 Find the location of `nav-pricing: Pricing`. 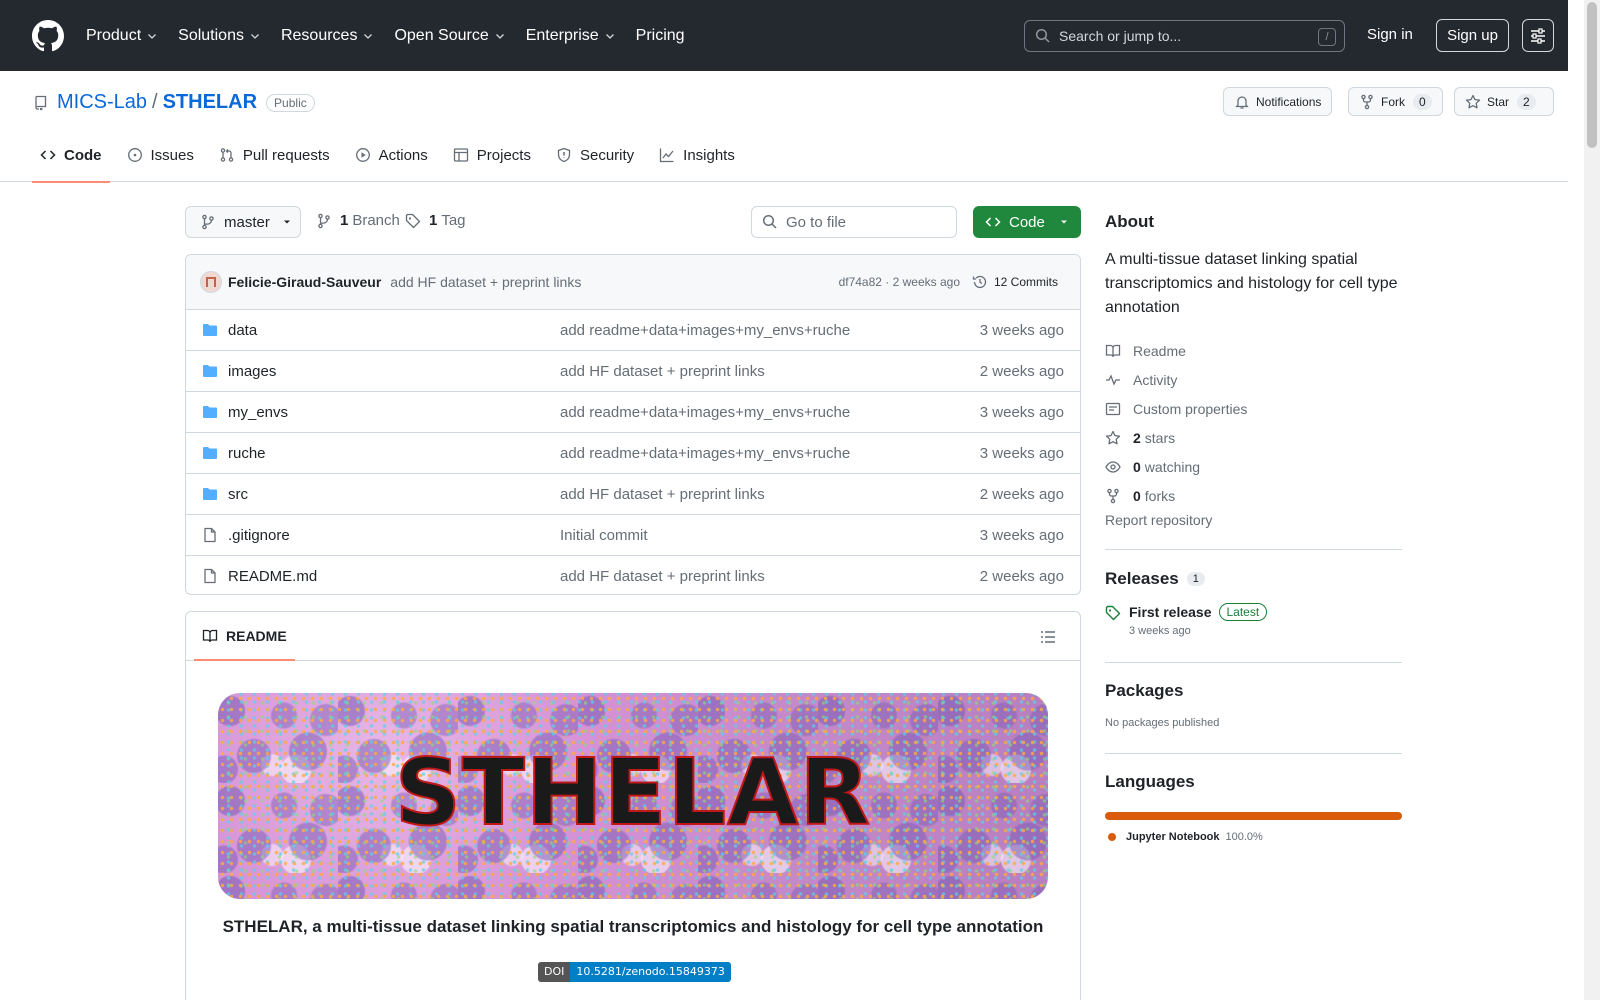

nav-pricing: Pricing is located at coordinates (660, 36).